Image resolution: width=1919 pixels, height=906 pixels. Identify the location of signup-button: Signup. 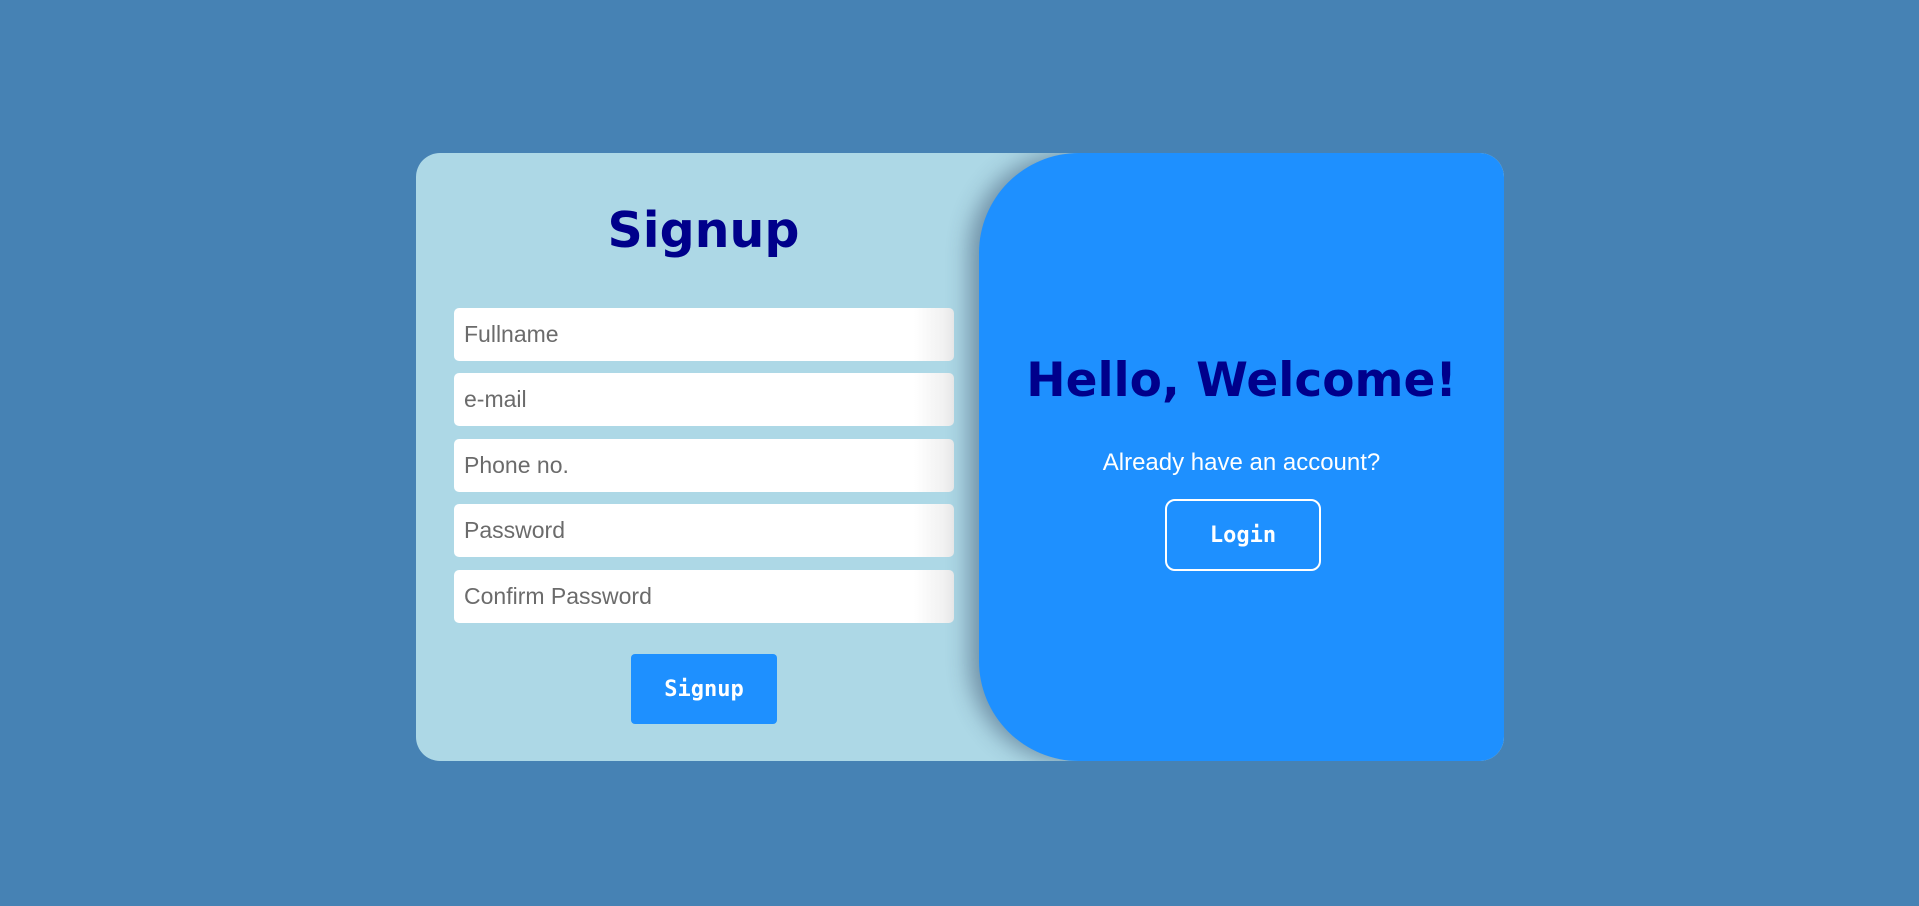
(704, 689).